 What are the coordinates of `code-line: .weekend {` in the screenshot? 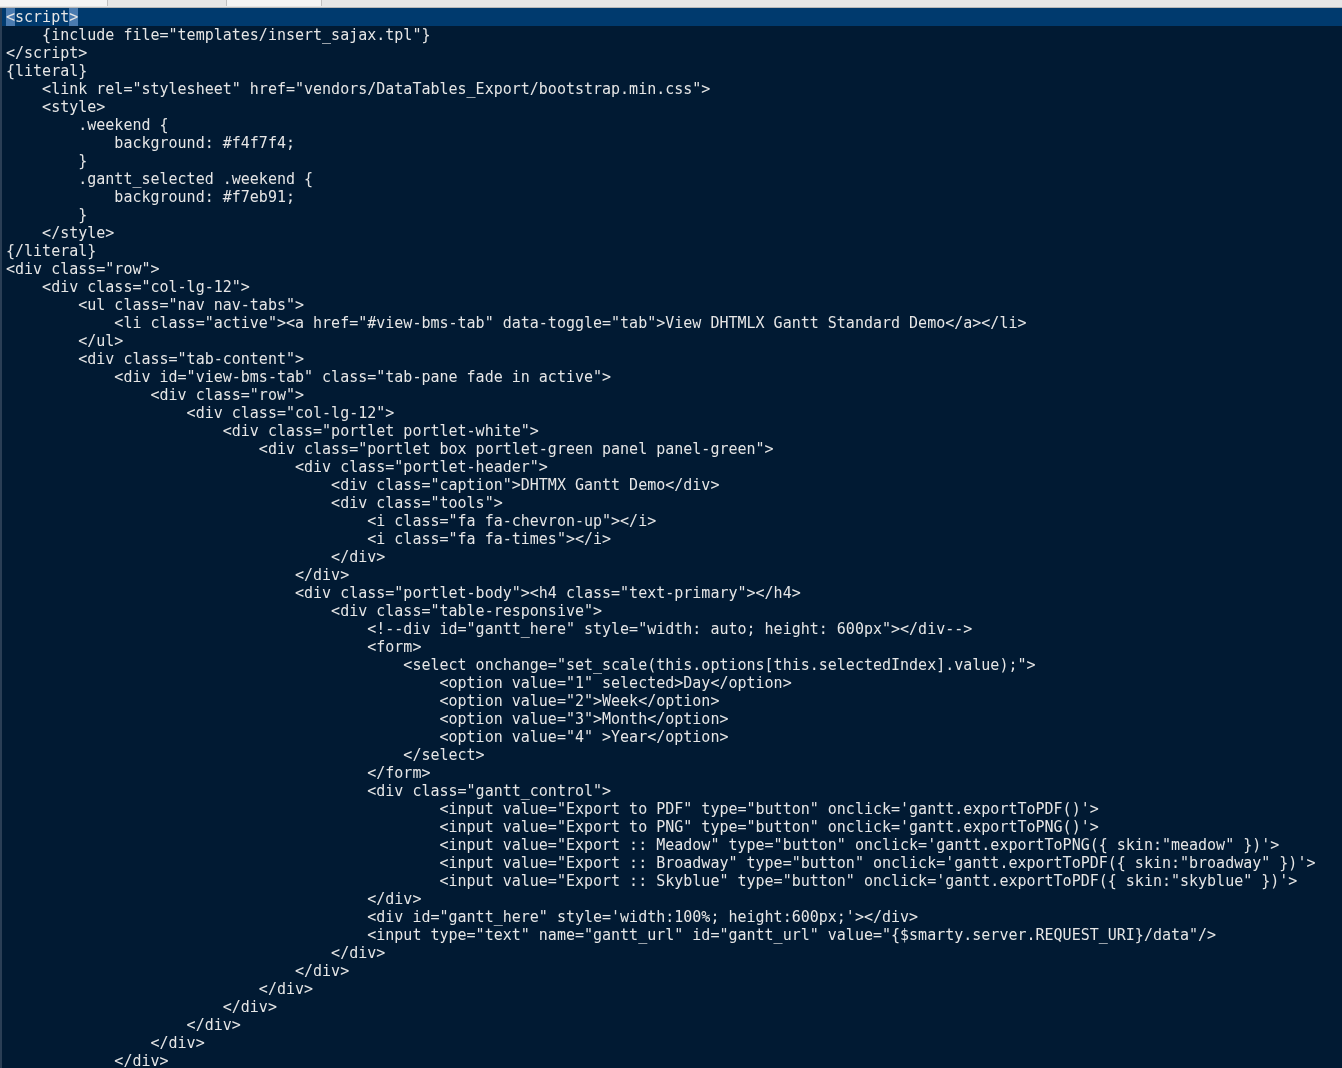 It's located at (123, 125).